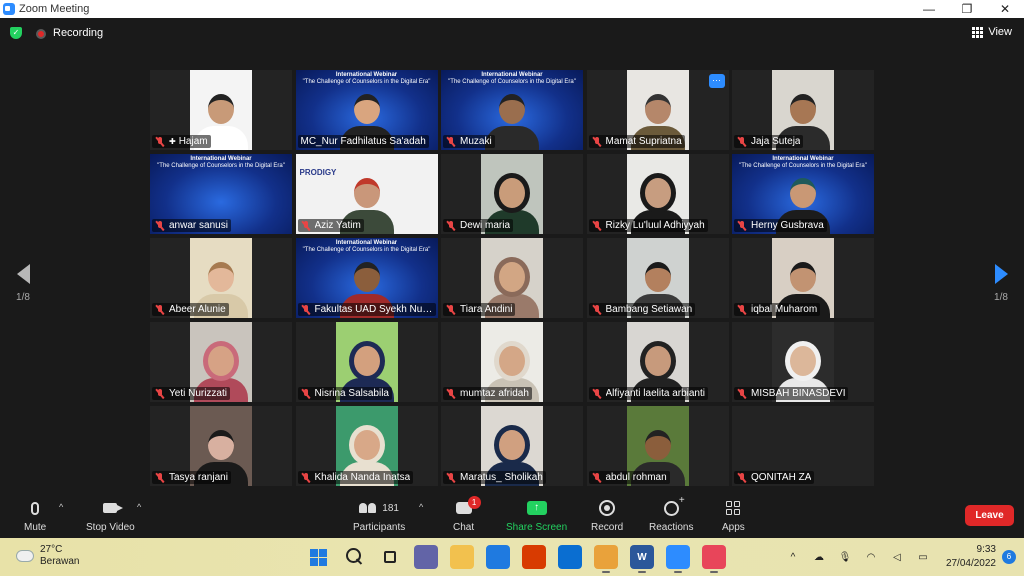 The width and height of the screenshot is (1024, 576). I want to click on start-button, so click(318, 557).